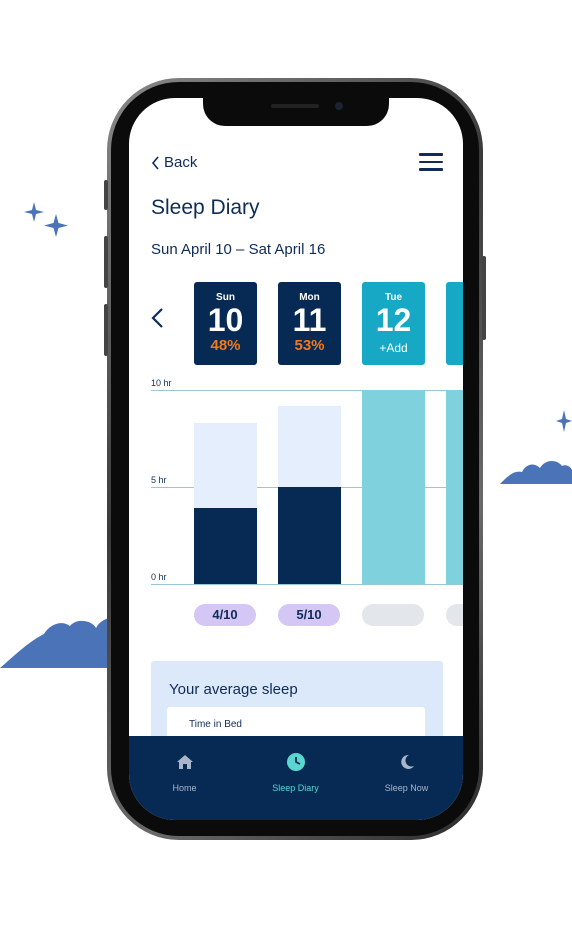 The width and height of the screenshot is (572, 934). Describe the element at coordinates (454, 615) in the screenshot. I see `rating-pill-next` at that location.